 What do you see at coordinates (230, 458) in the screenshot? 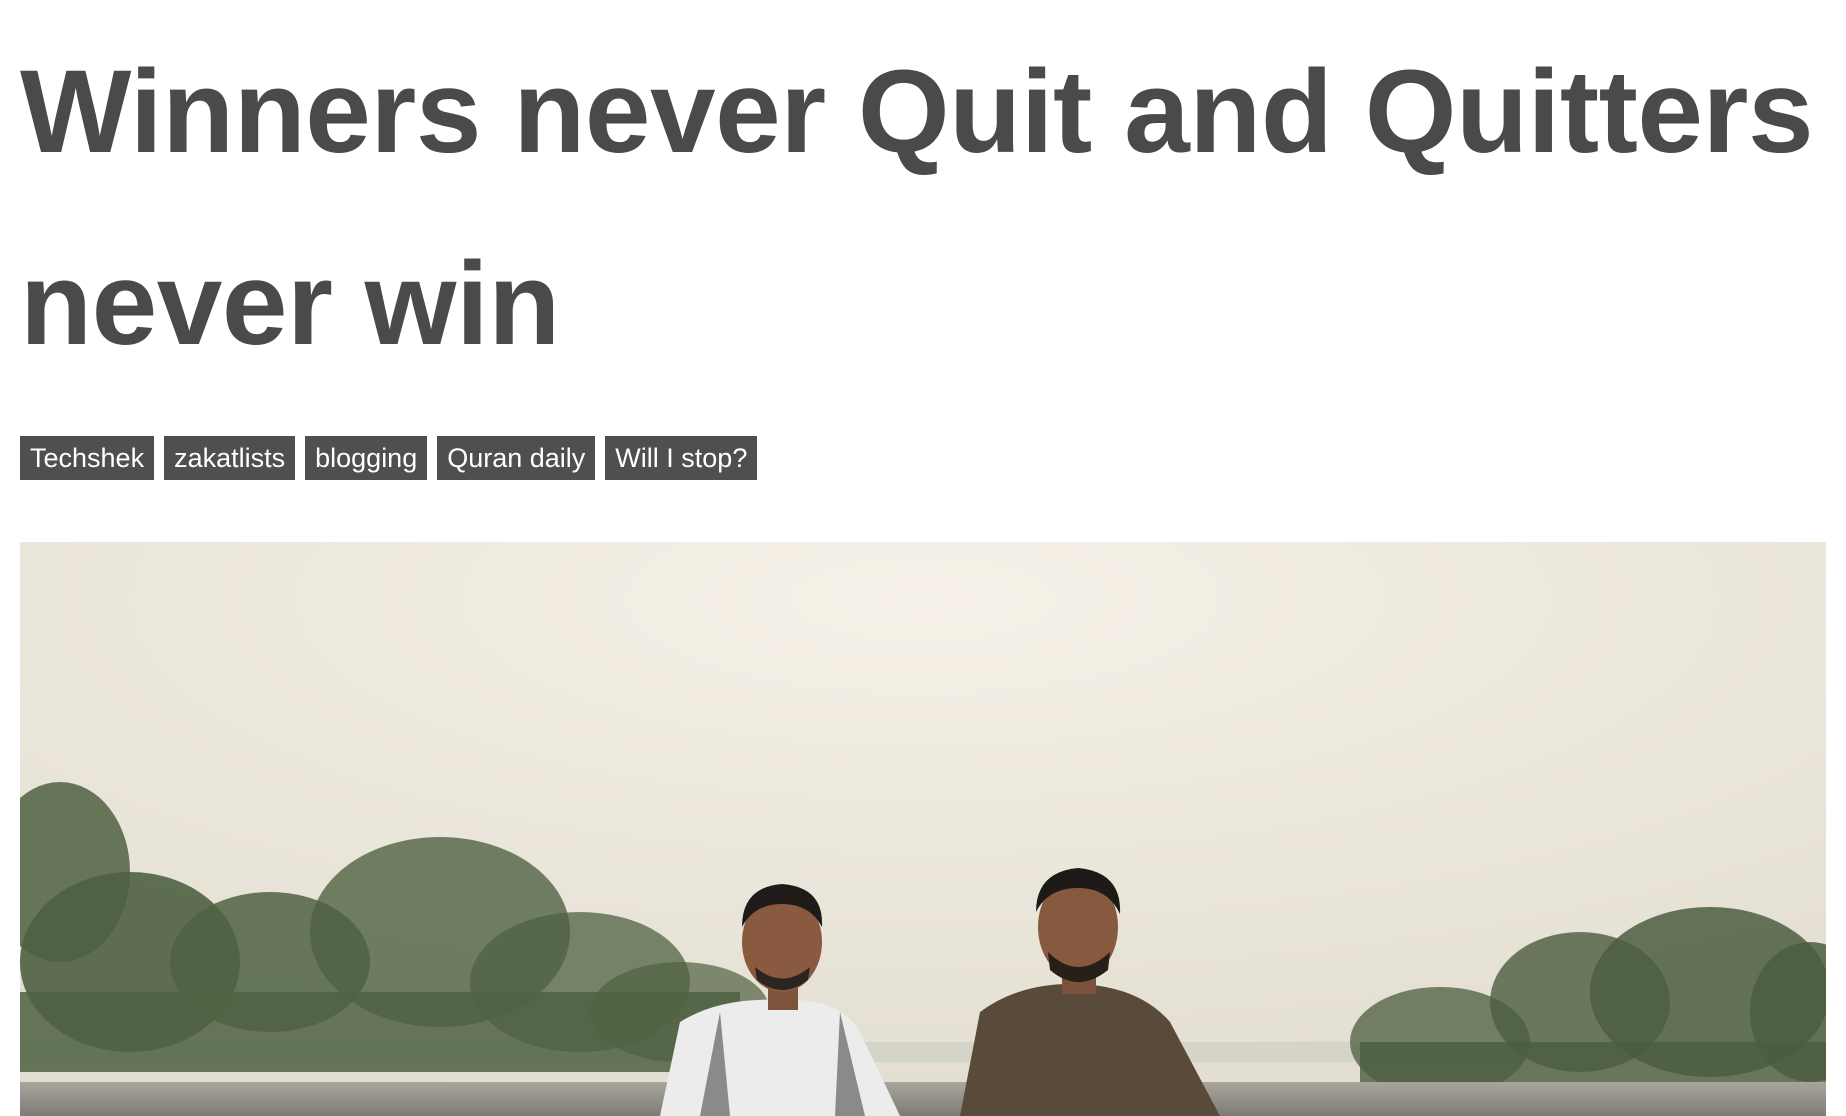
I see `tag-zakatlists: zakatlists` at bounding box center [230, 458].